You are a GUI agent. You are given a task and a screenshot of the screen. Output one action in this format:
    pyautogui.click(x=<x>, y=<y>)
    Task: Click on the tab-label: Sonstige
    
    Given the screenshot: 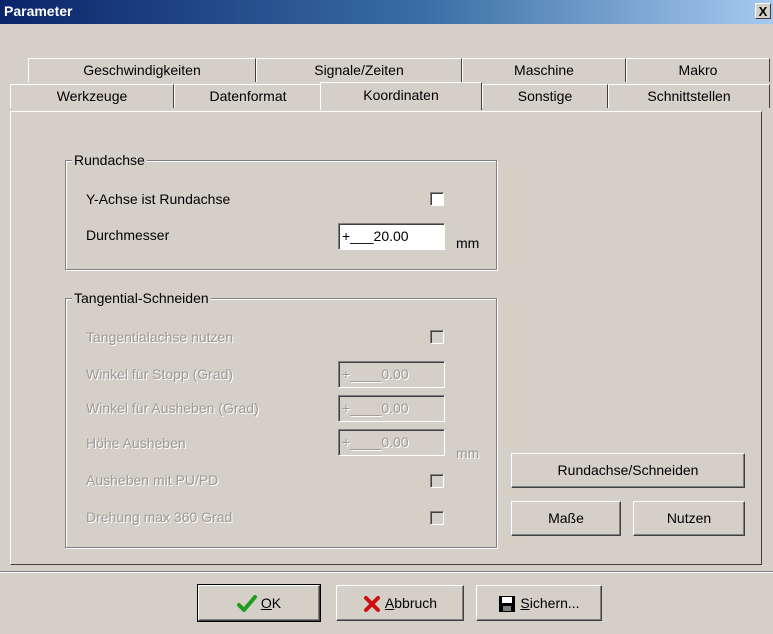 What is the action you would take?
    pyautogui.click(x=545, y=96)
    